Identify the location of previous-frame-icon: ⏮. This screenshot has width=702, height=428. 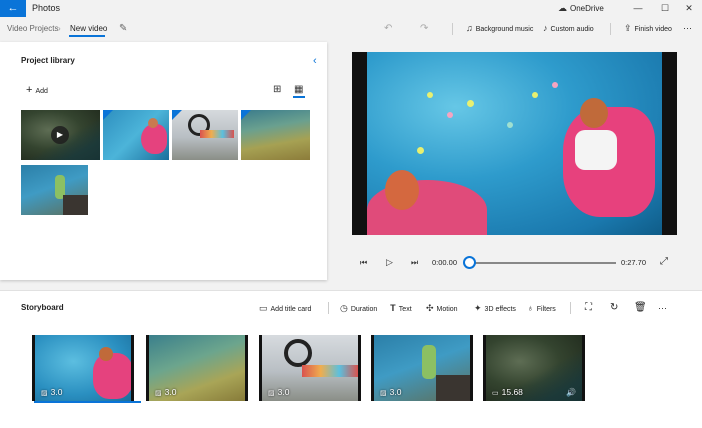
(363, 263).